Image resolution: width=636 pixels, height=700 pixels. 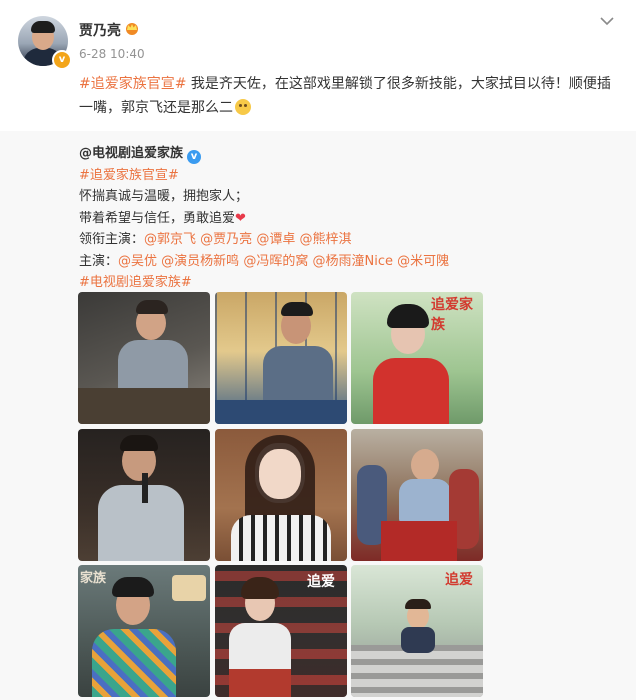 What do you see at coordinates (352, 261) in the screenshot?
I see `mention-link: @杨雨潼Nice` at bounding box center [352, 261].